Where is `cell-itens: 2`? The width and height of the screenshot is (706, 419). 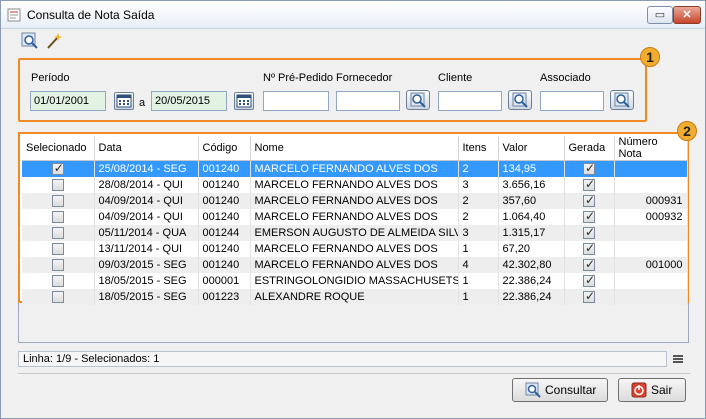
cell-itens: 2 is located at coordinates (478, 168).